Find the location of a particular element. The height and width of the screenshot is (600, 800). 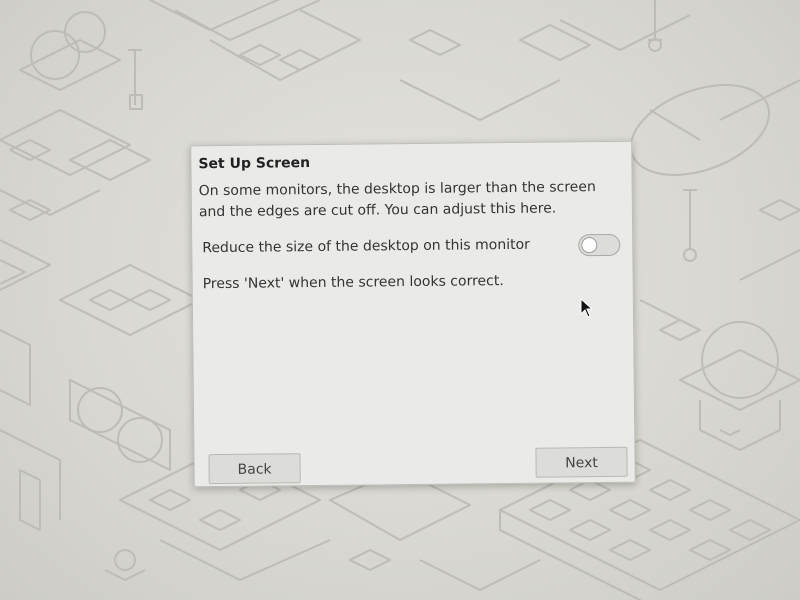

reduce-desktop-size-toggle is located at coordinates (599, 245).